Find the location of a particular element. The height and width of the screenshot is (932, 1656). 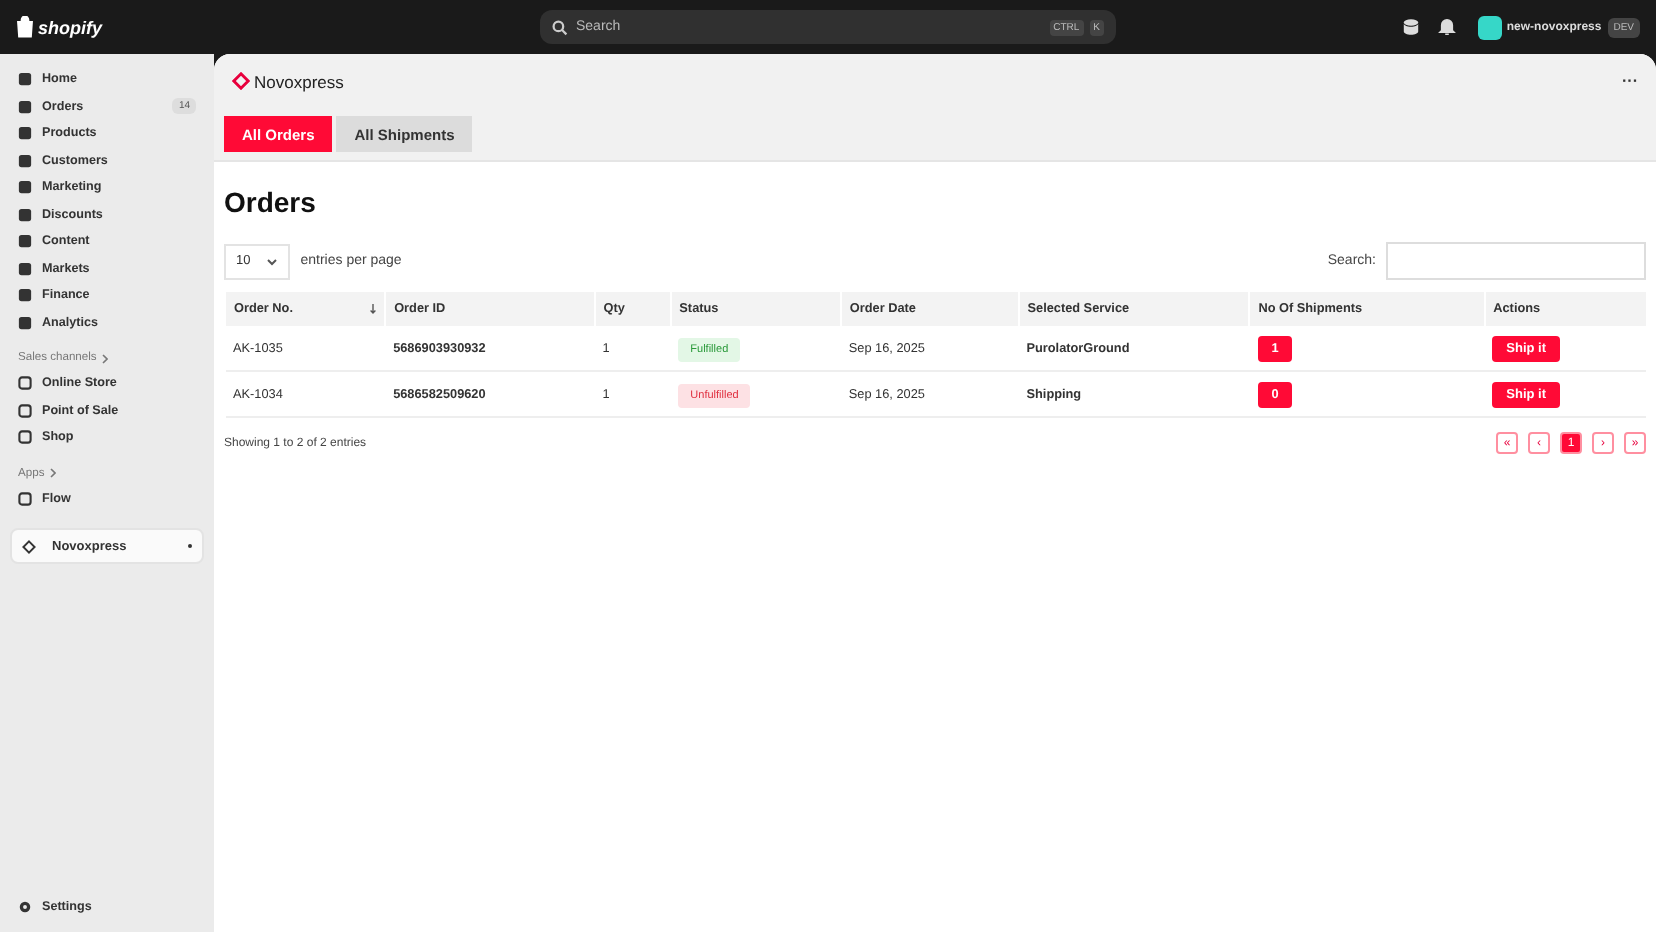

diamond-logo-icon is located at coordinates (241, 81).